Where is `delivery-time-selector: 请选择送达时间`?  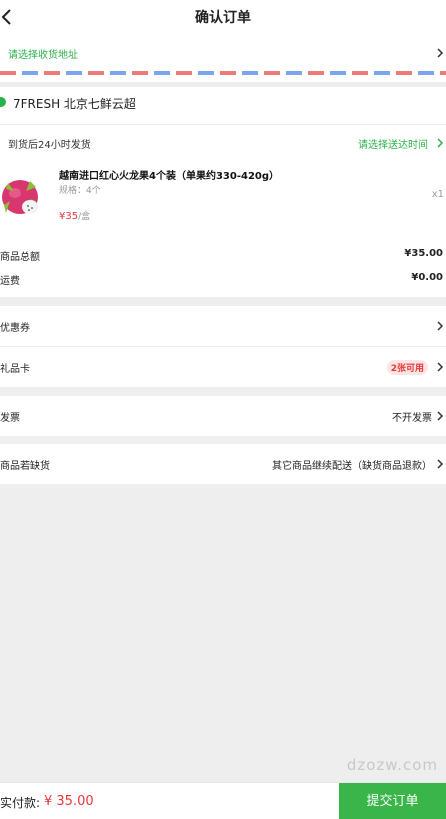
delivery-time-selector: 请选择送达时间 is located at coordinates (393, 143).